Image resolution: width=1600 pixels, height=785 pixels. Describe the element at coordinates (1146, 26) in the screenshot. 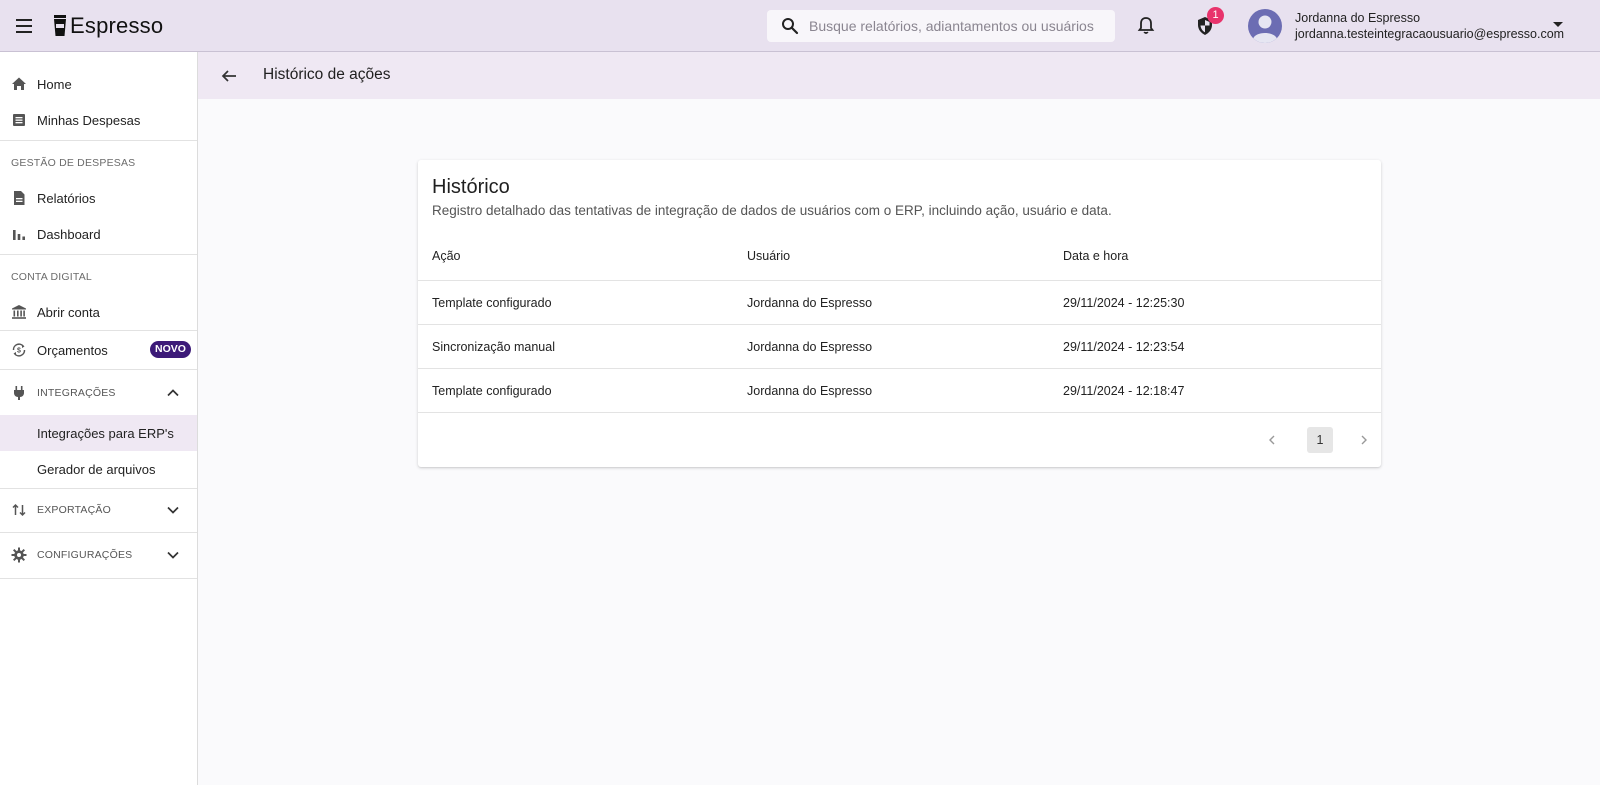

I see `bell-icon` at that location.